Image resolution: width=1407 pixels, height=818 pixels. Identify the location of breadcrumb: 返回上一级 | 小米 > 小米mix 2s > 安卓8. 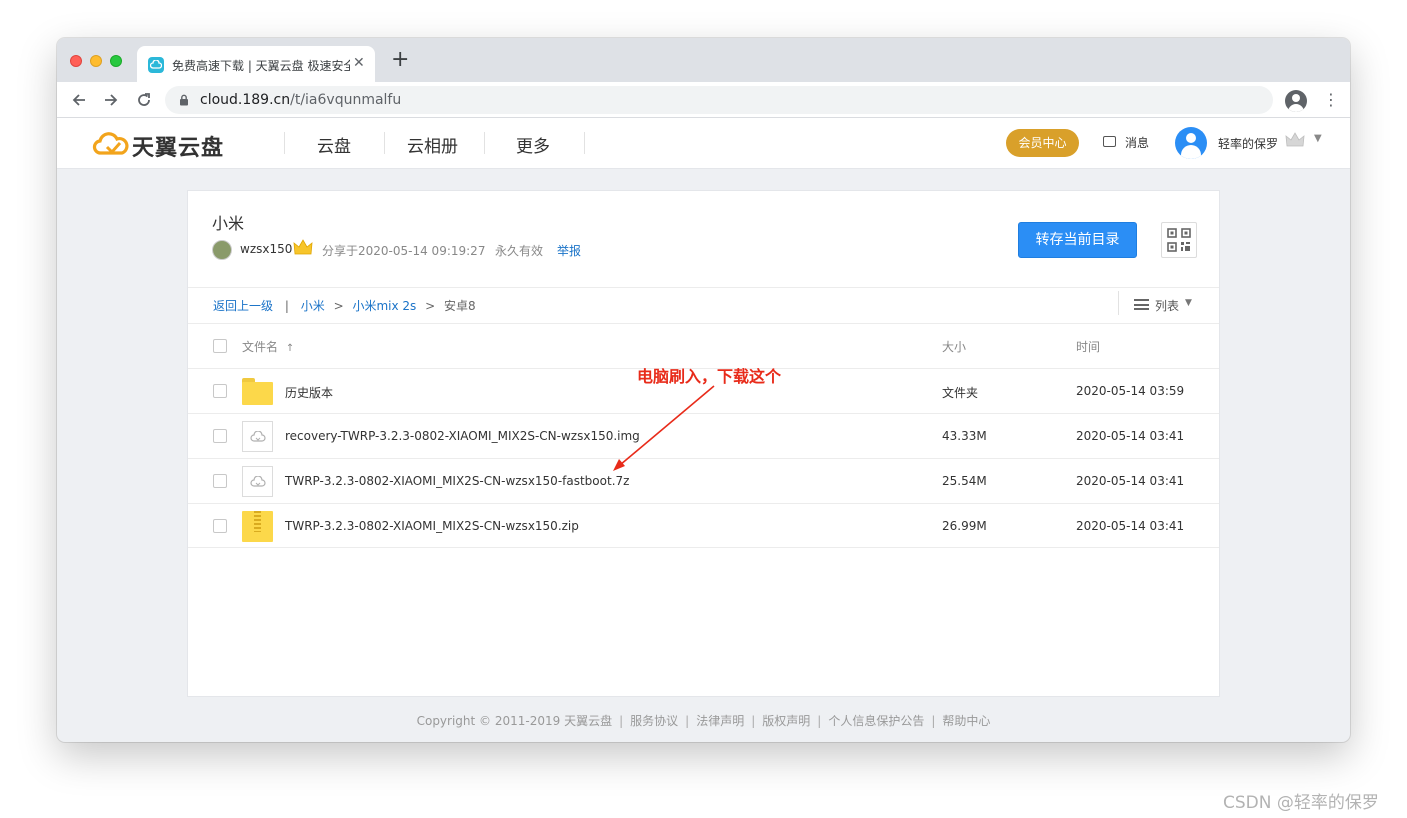
(344, 305).